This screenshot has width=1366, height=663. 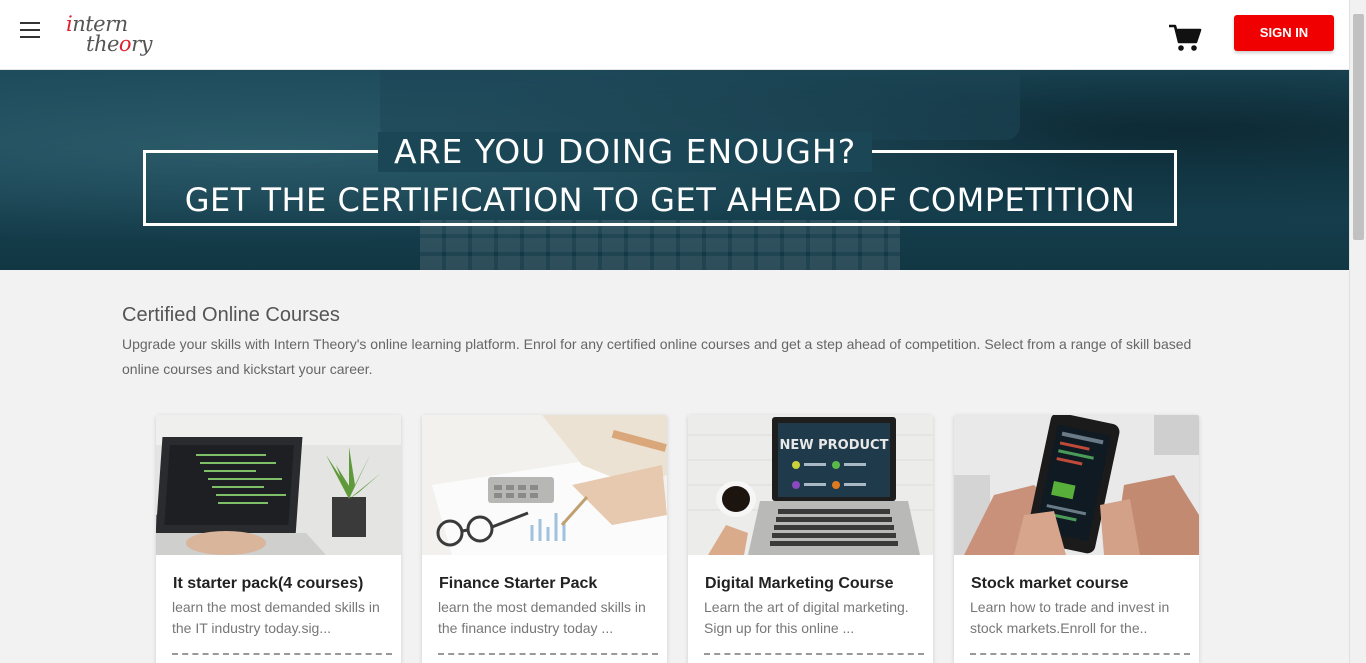 I want to click on course-image-laptop-code, so click(x=278, y=485).